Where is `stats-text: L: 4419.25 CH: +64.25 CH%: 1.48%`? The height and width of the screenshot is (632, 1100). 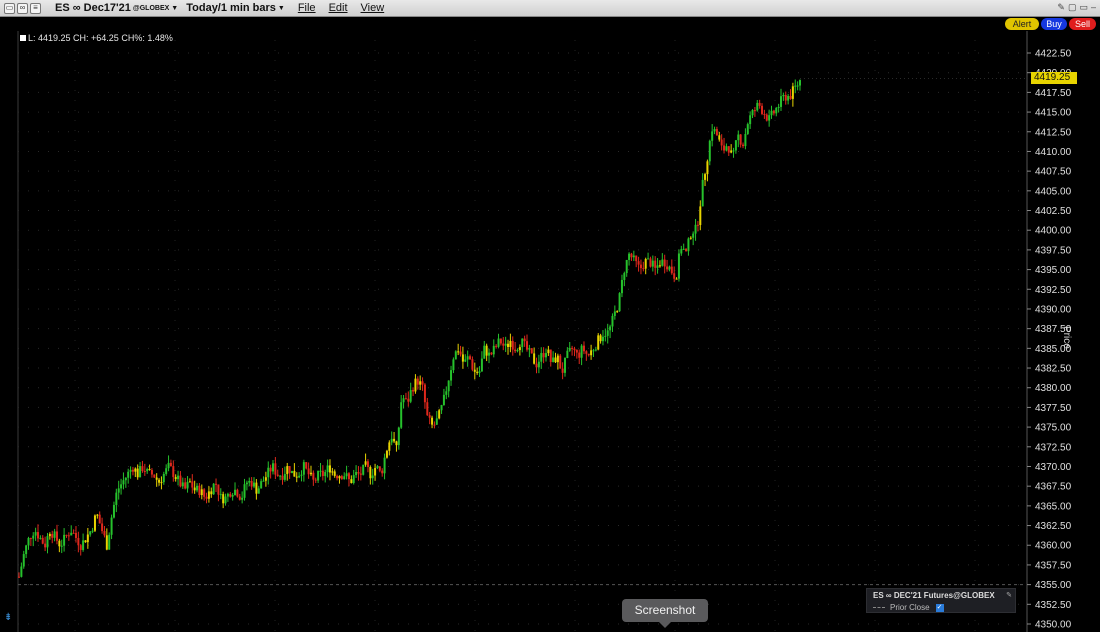
stats-text: L: 4419.25 CH: +64.25 CH%: 1.48% is located at coordinates (100, 38).